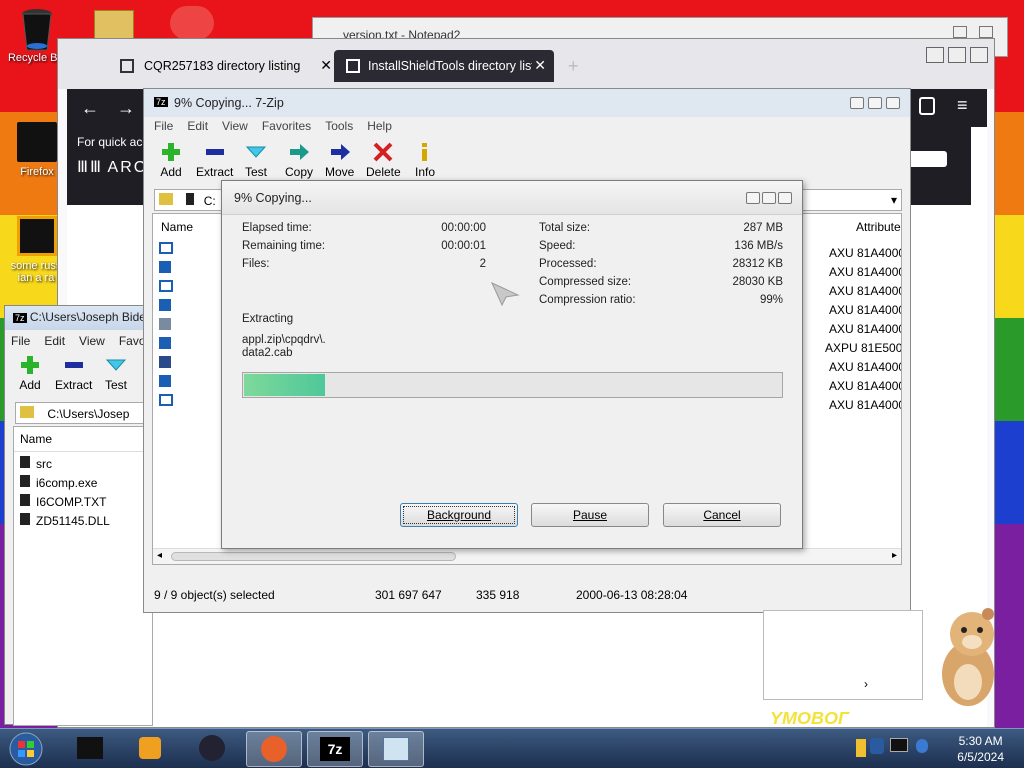 This screenshot has width=1024, height=768. Describe the element at coordinates (957, 55) in the screenshot. I see `ff-maximize-button` at that location.